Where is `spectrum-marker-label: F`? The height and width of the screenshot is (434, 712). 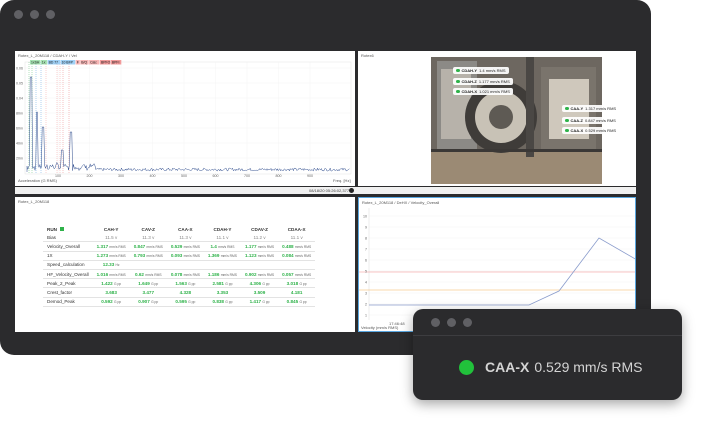 spectrum-marker-label: F is located at coordinates (78, 63).